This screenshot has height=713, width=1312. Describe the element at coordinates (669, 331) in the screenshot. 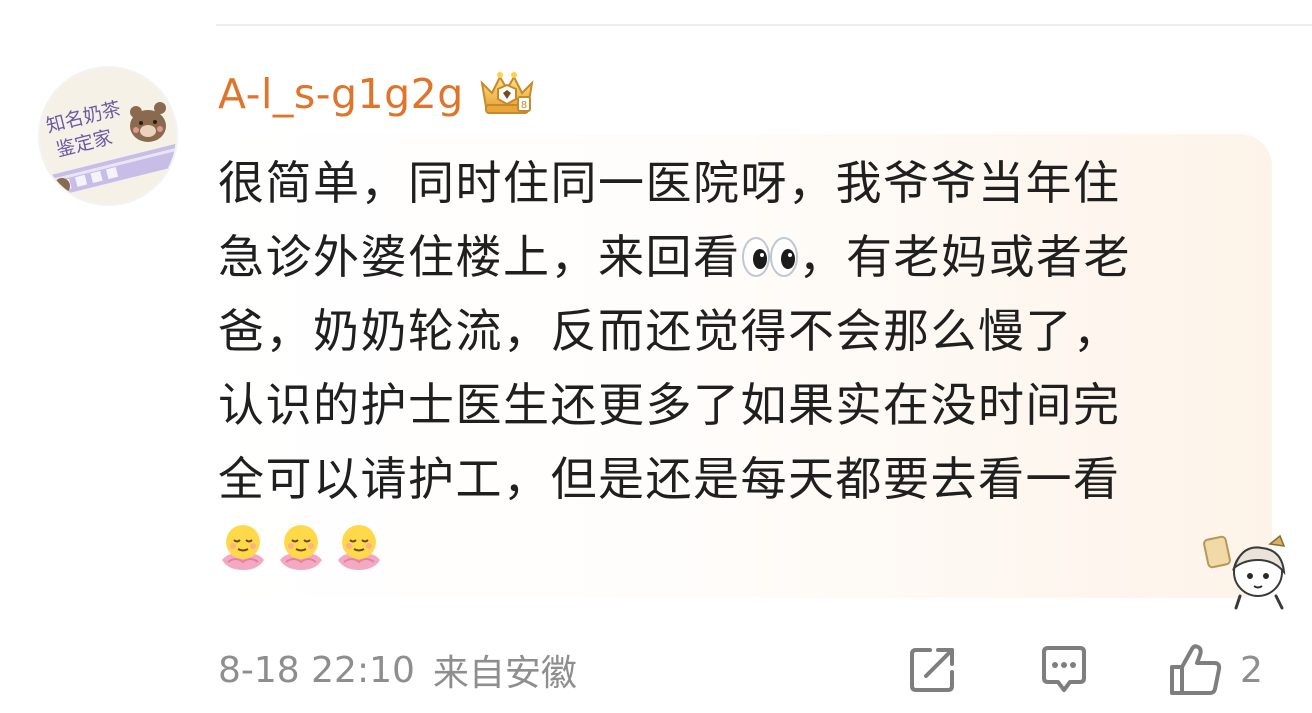

I see `comment-line: 爸，奶奶轮流，反而还觉得不会那么慢了，` at that location.